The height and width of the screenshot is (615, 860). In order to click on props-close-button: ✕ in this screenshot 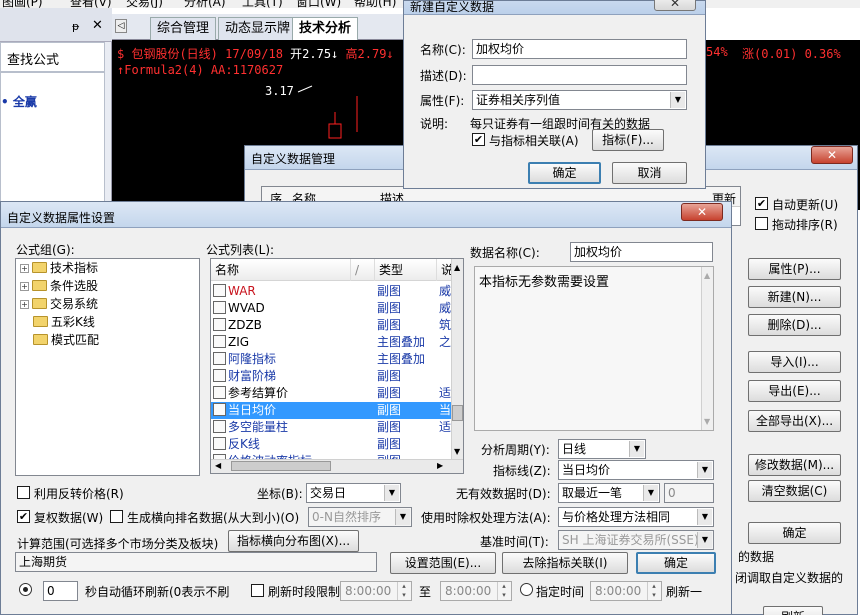, I will do `click(702, 212)`.